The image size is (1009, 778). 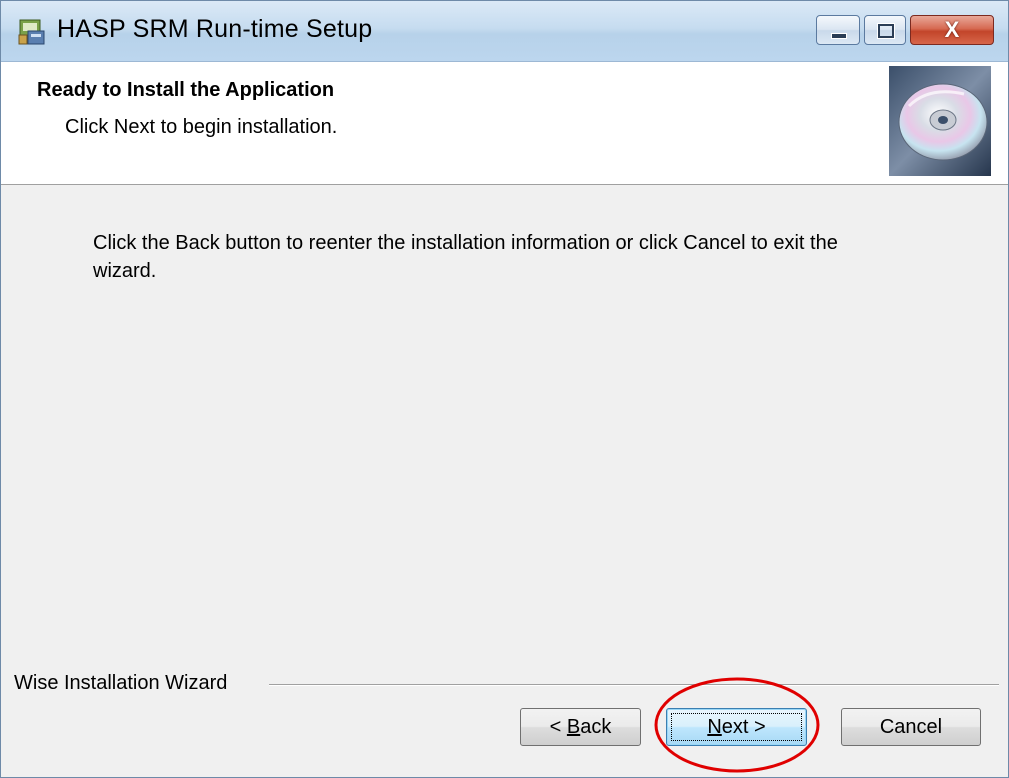 What do you see at coordinates (186, 90) in the screenshot?
I see `page-title: Ready to Install the Application` at bounding box center [186, 90].